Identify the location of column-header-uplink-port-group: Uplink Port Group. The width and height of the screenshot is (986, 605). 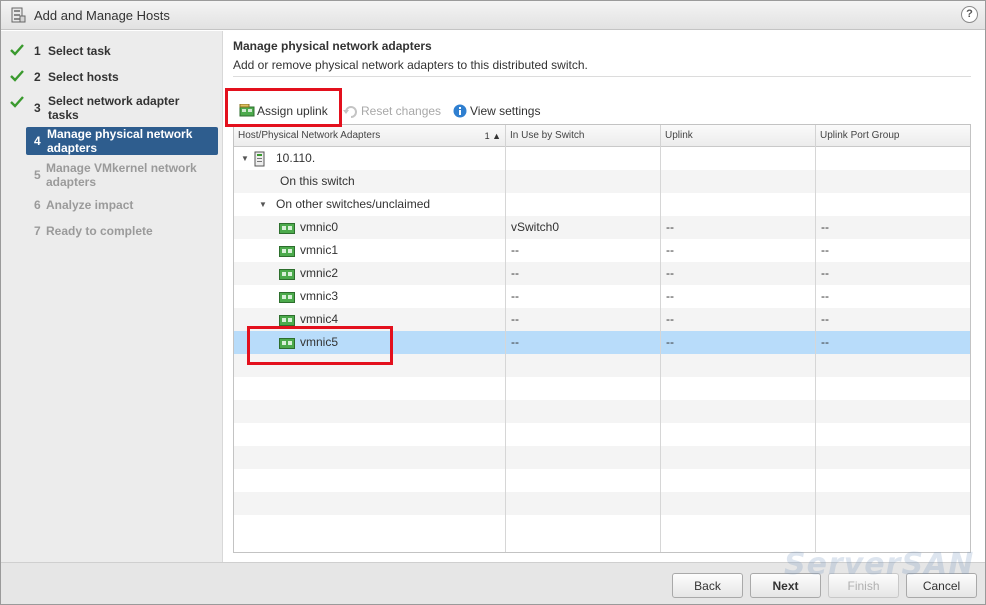
(893, 136).